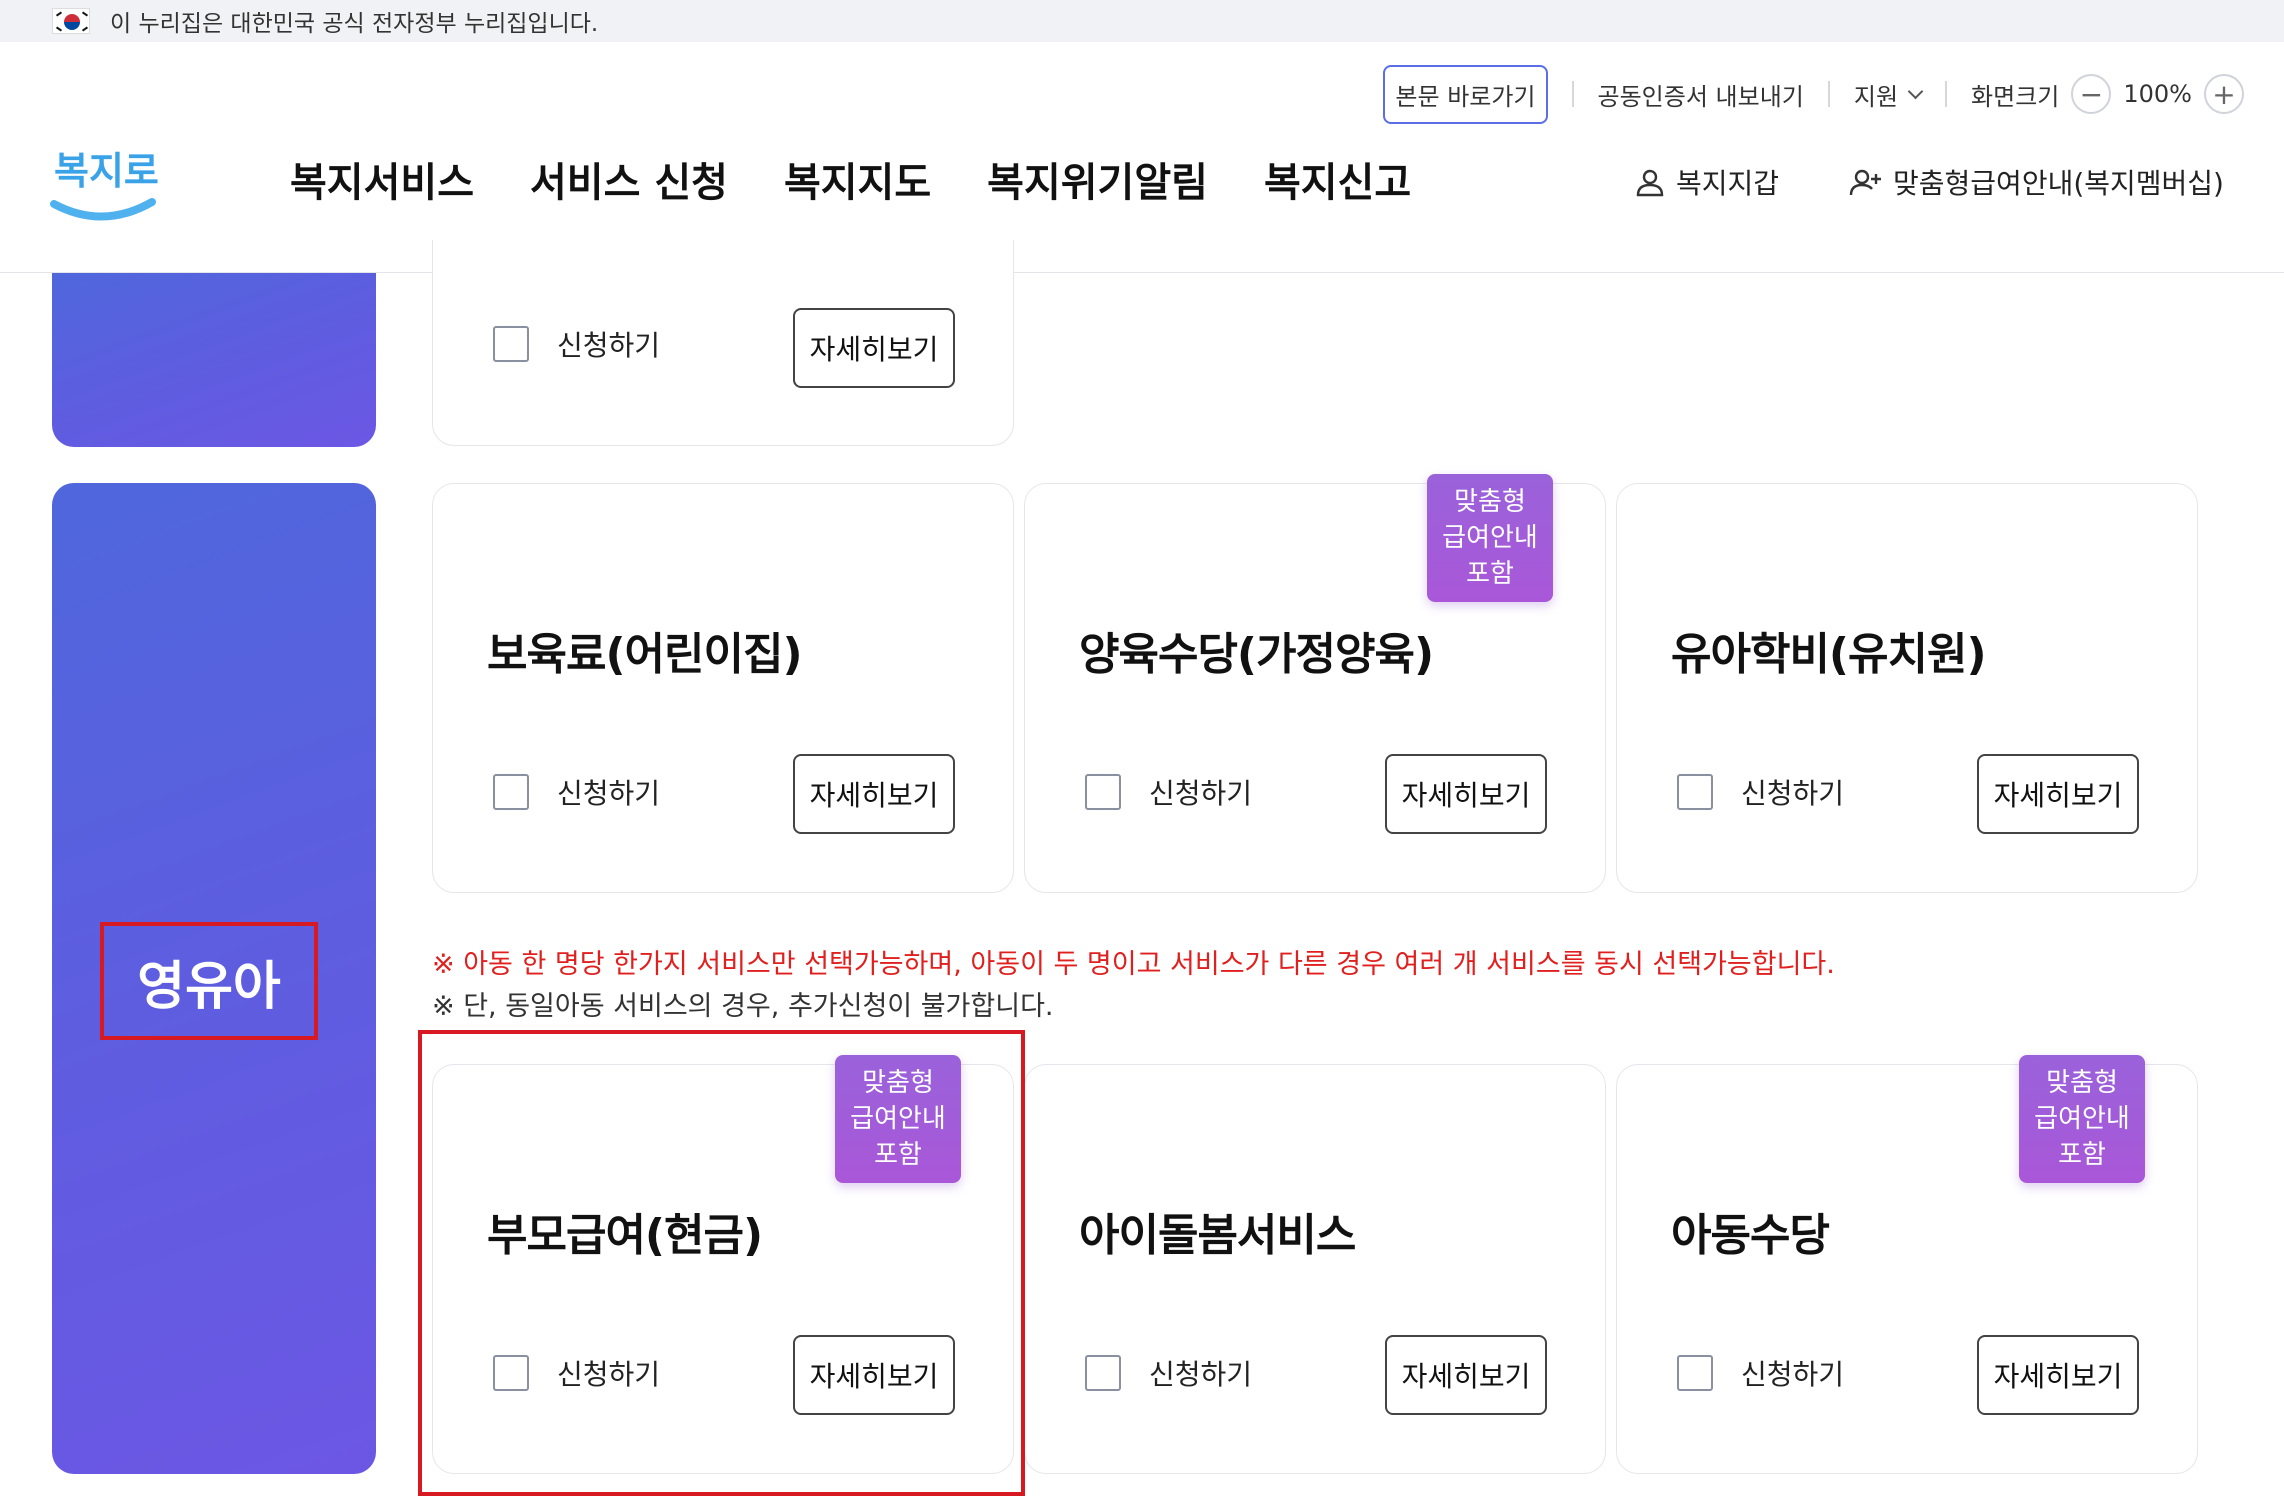 Image resolution: width=2284 pixels, height=1506 pixels. I want to click on service-title: 양육수당(가정양육), so click(1256, 654).